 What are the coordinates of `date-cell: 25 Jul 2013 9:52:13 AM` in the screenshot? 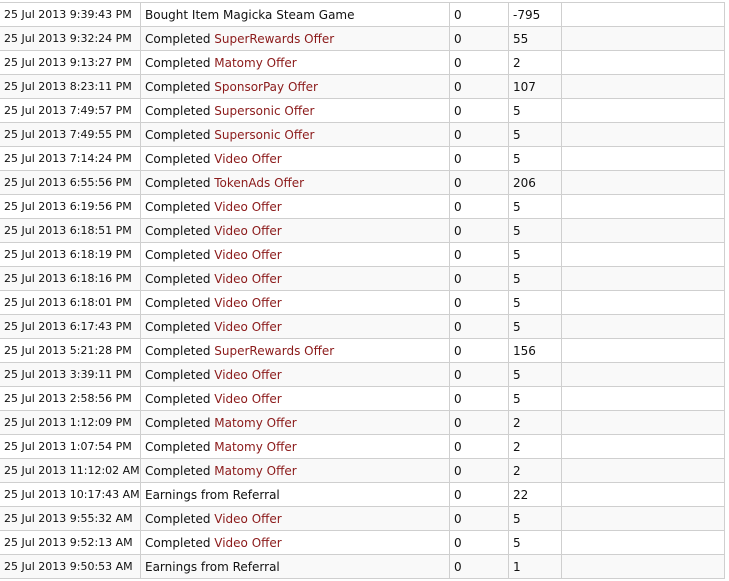 It's located at (70, 542).